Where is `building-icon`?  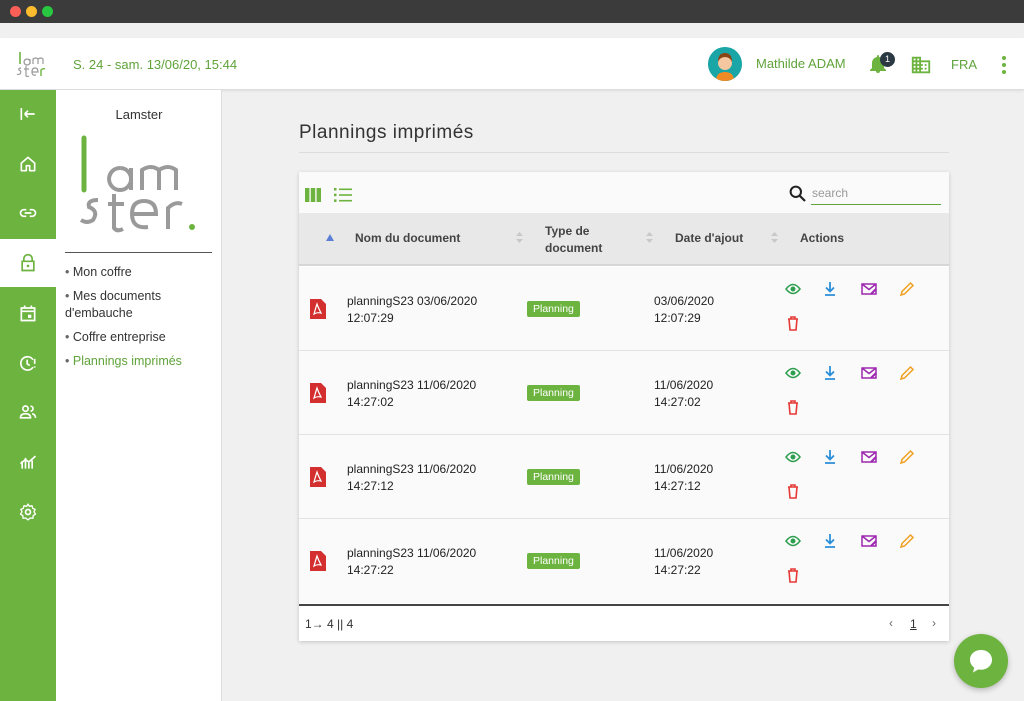 building-icon is located at coordinates (921, 65).